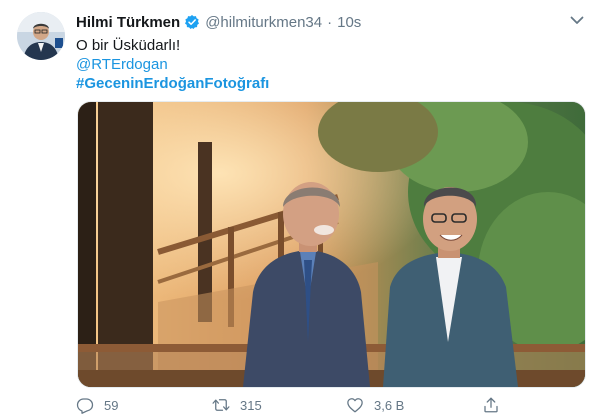 Image resolution: width=597 pixels, height=420 pixels. Describe the element at coordinates (221, 405) in the screenshot. I see `retweet-icon` at that location.